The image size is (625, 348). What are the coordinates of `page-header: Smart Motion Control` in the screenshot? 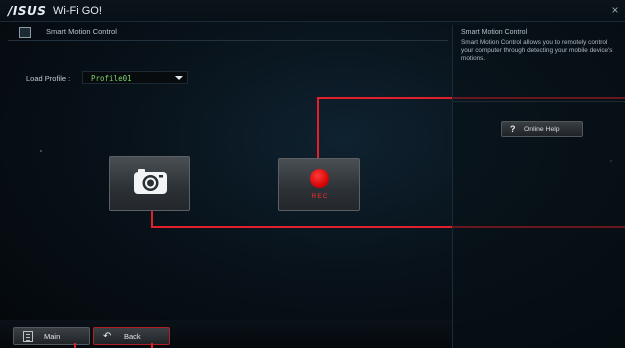 It's located at (228, 33).